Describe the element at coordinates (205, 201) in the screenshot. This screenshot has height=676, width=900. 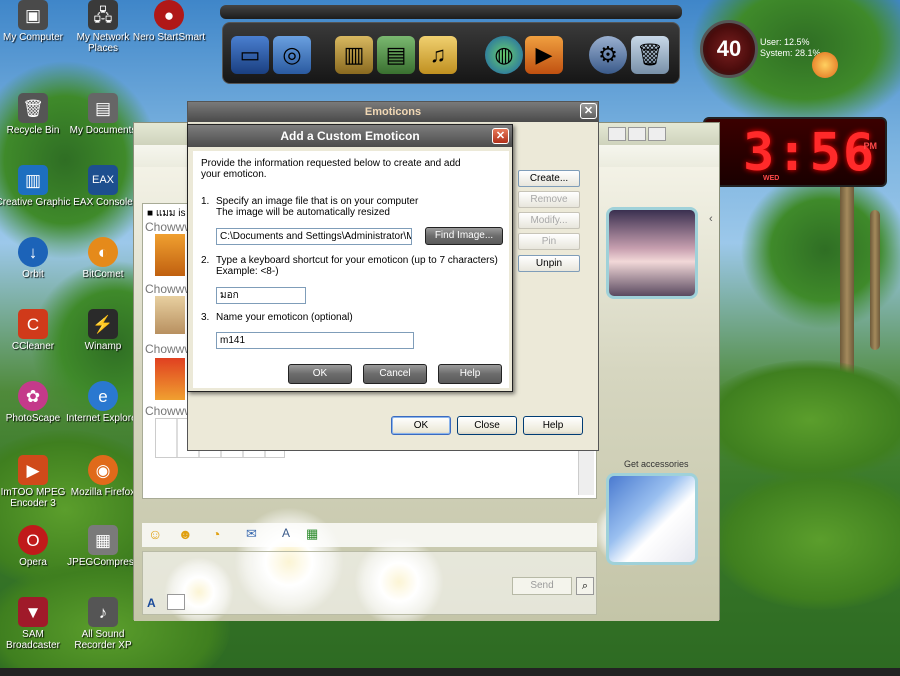
I see `step1-number: 1.` at that location.